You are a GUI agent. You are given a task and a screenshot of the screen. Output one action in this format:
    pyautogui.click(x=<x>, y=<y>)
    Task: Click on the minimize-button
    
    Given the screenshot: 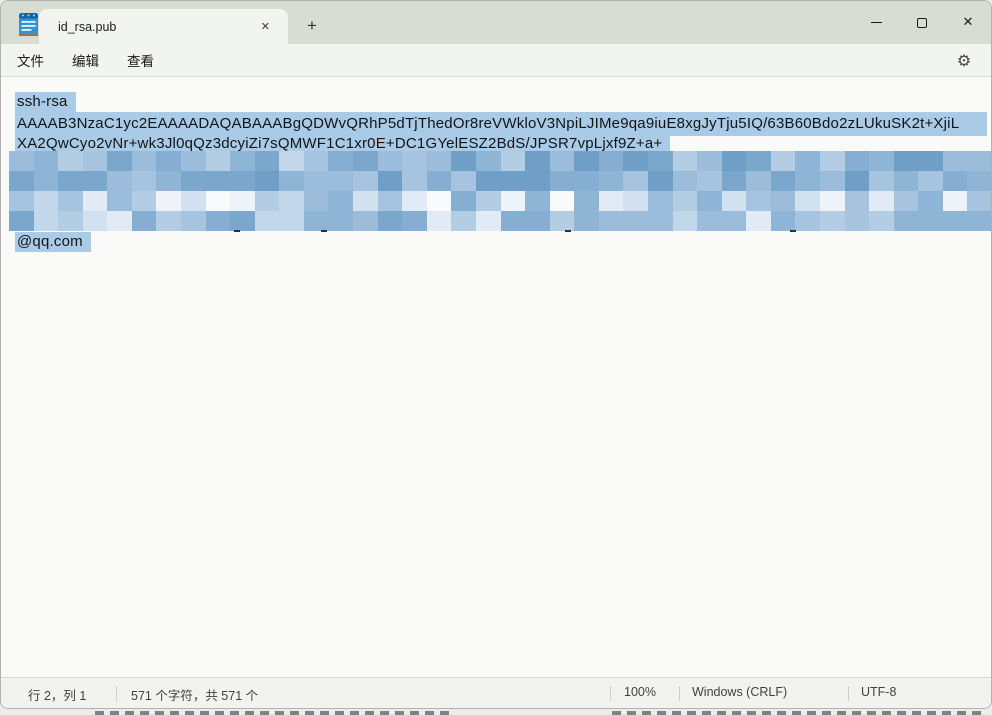 What is the action you would take?
    pyautogui.click(x=876, y=22)
    